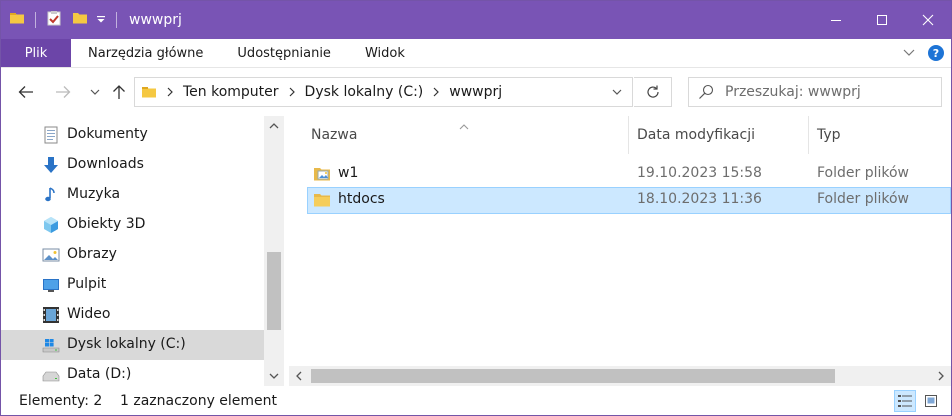 This screenshot has height=416, width=952. What do you see at coordinates (629, 200) in the screenshot?
I see `file-row-selected: htdocs 18.10.2023 11:36 Folder plików` at bounding box center [629, 200].